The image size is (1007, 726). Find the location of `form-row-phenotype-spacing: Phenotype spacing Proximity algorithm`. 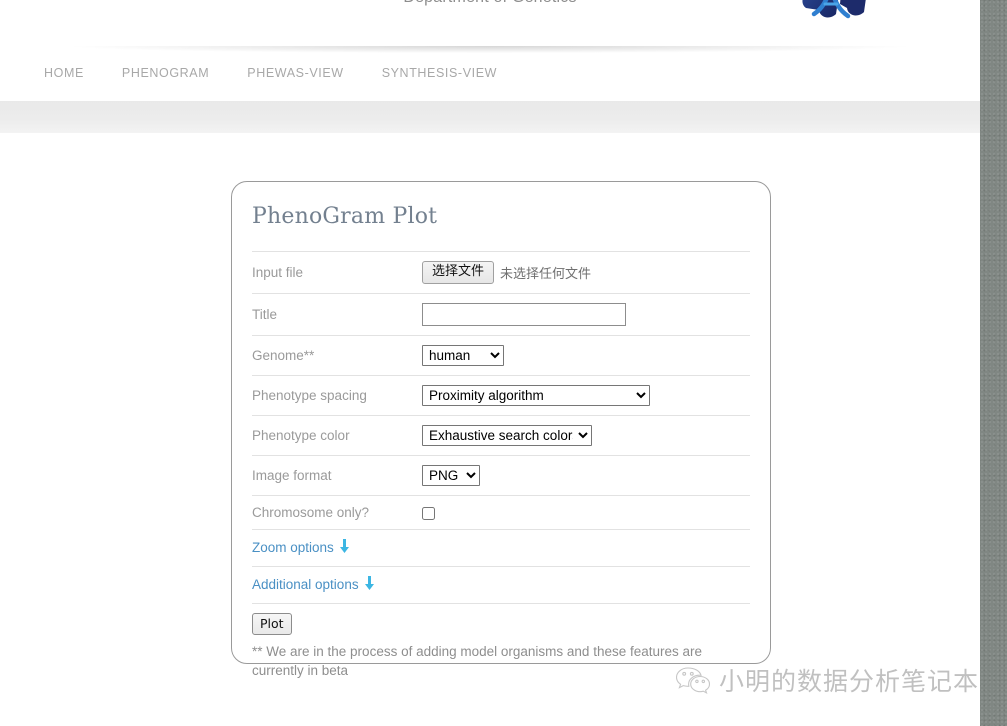

form-row-phenotype-spacing: Phenotype spacing Proximity algorithm is located at coordinates (501, 395).